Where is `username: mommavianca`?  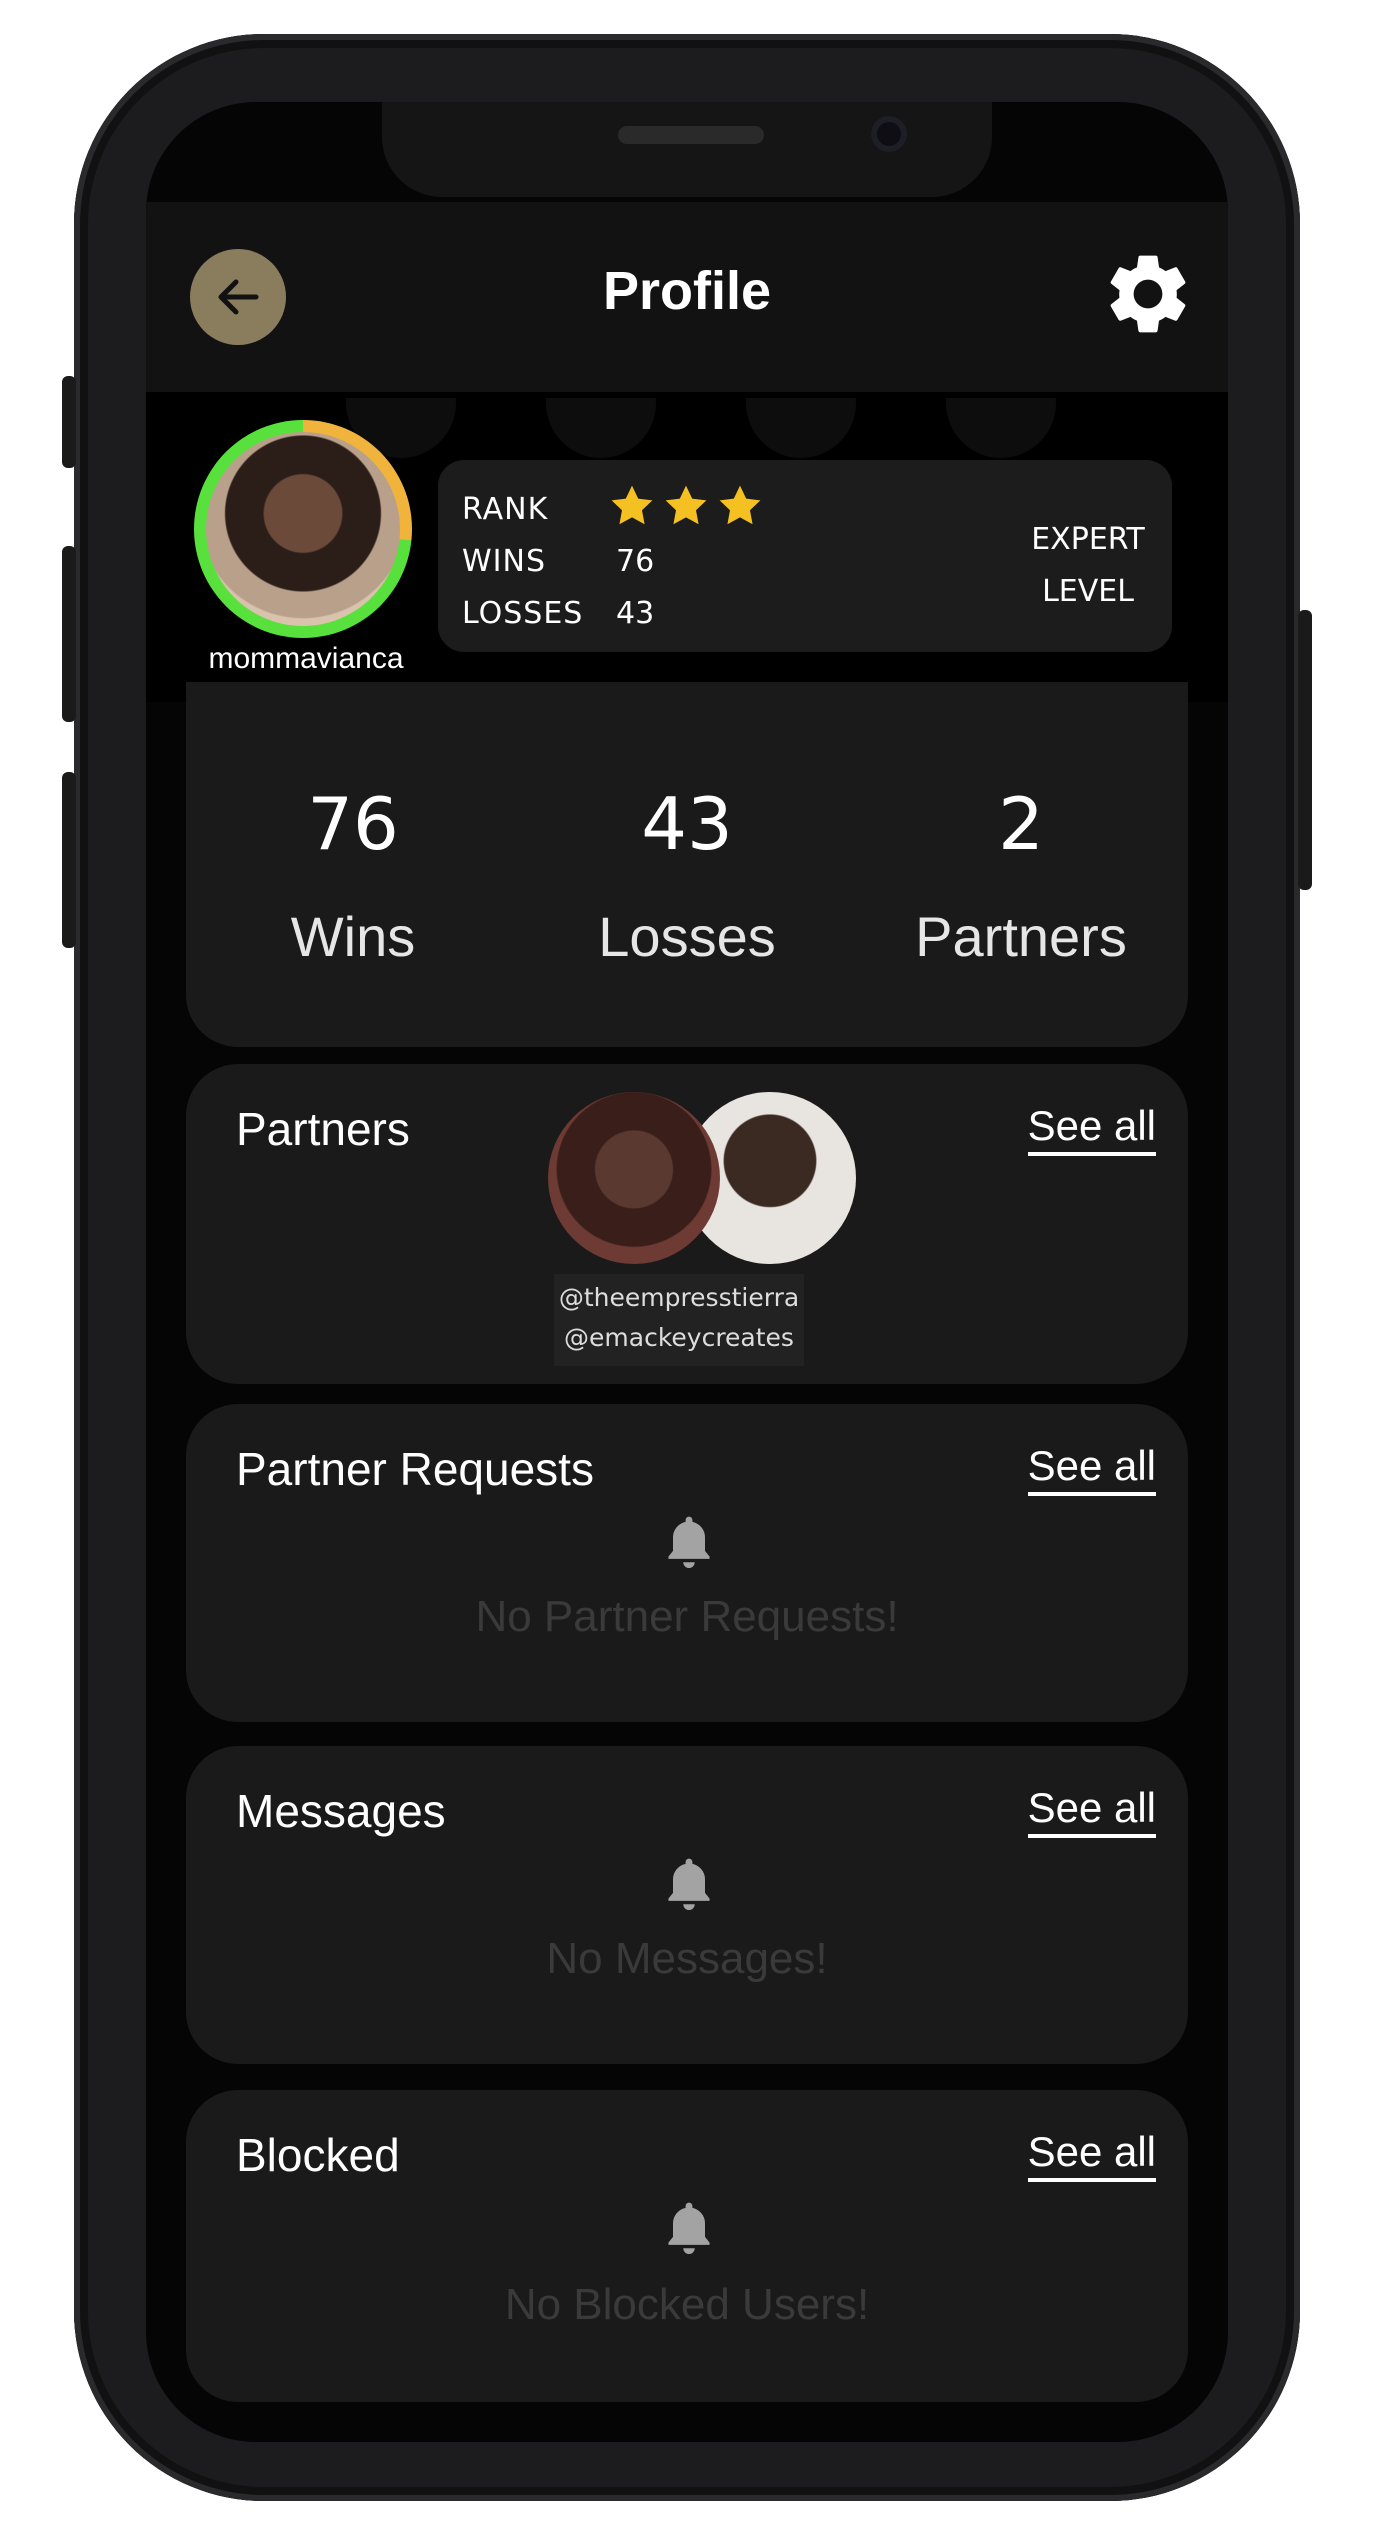 username: mommavianca is located at coordinates (306, 658).